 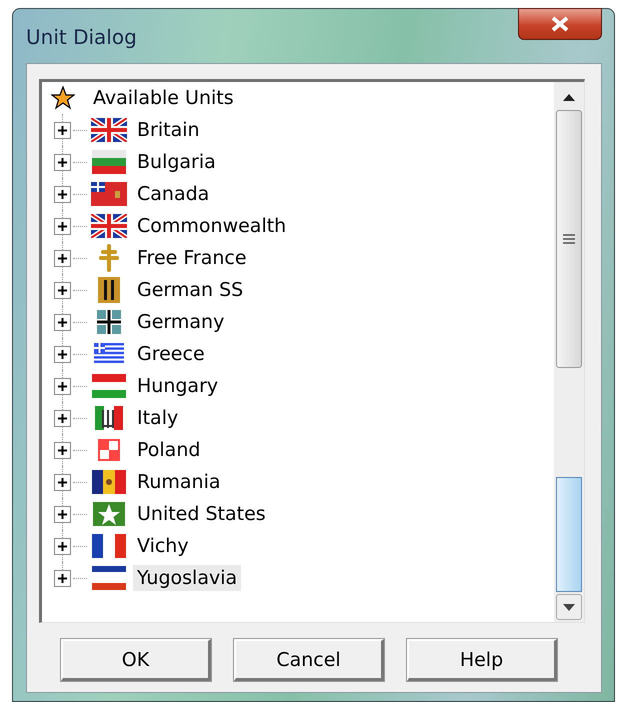 What do you see at coordinates (201, 514) in the screenshot?
I see `tree-item: United States` at bounding box center [201, 514].